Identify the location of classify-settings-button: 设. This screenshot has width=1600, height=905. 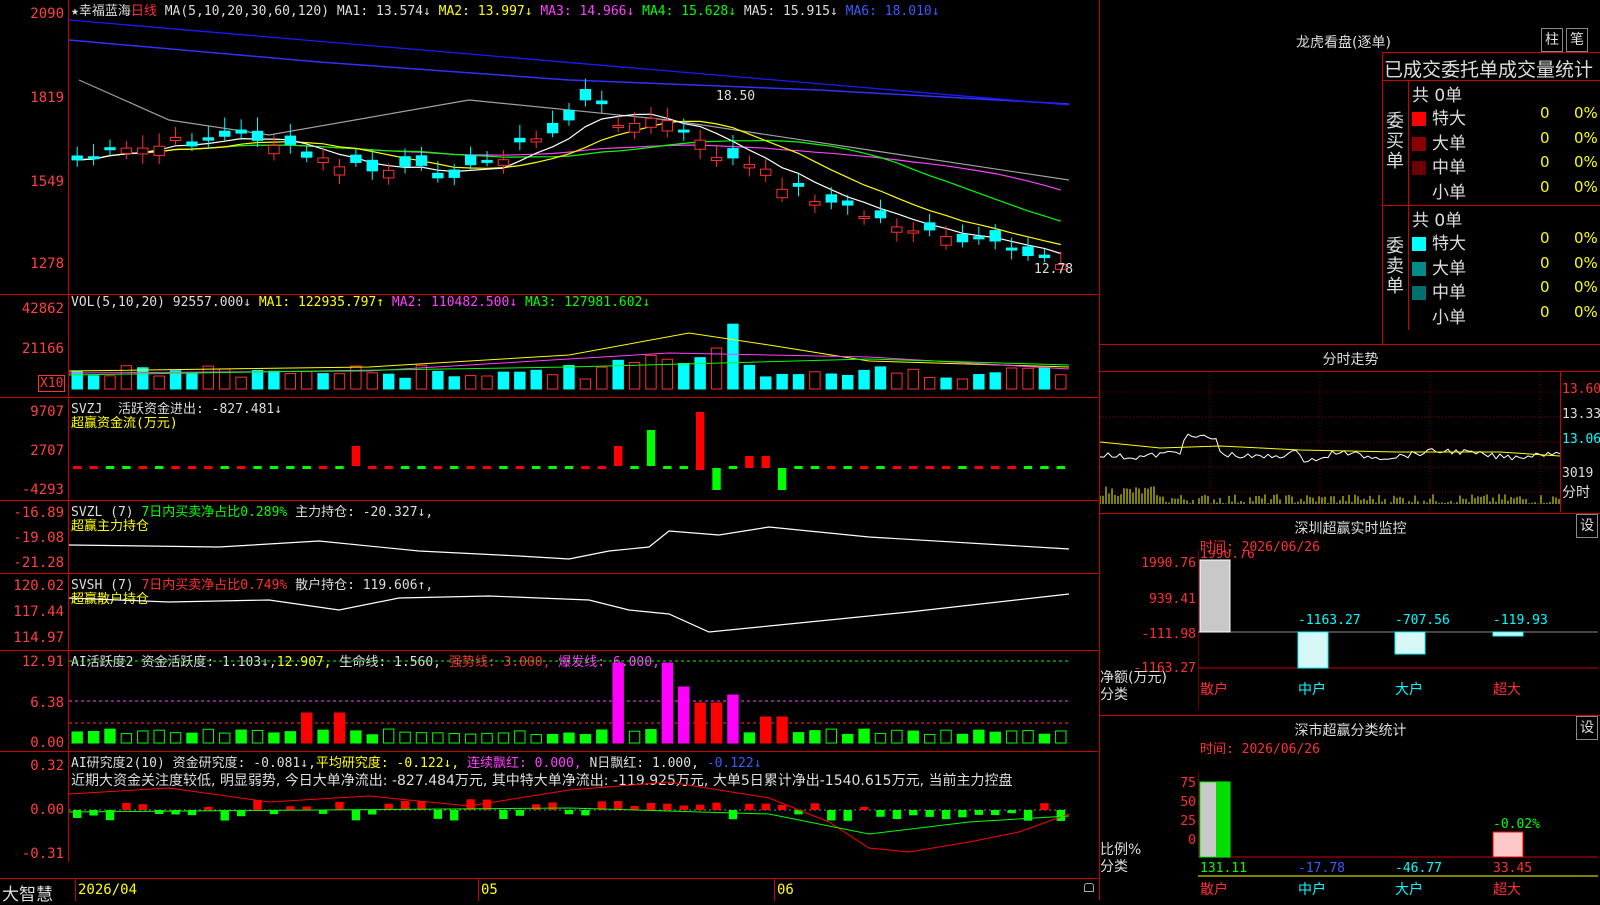
(1587, 728).